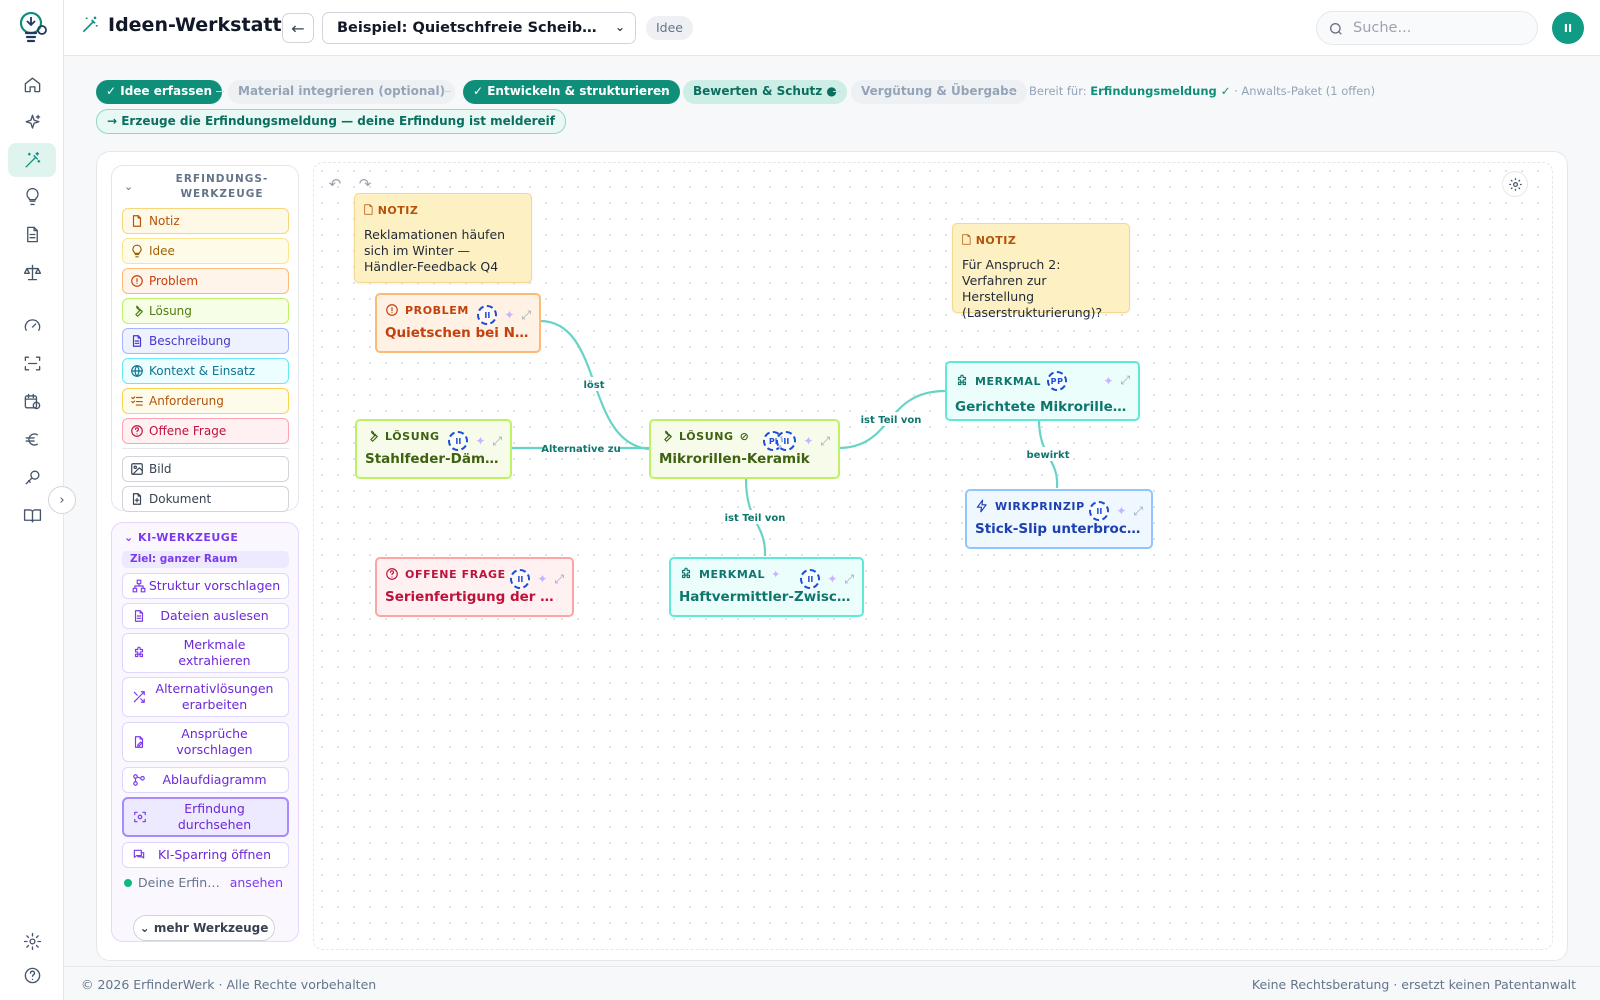  I want to click on avatar: II, so click(1568, 28).